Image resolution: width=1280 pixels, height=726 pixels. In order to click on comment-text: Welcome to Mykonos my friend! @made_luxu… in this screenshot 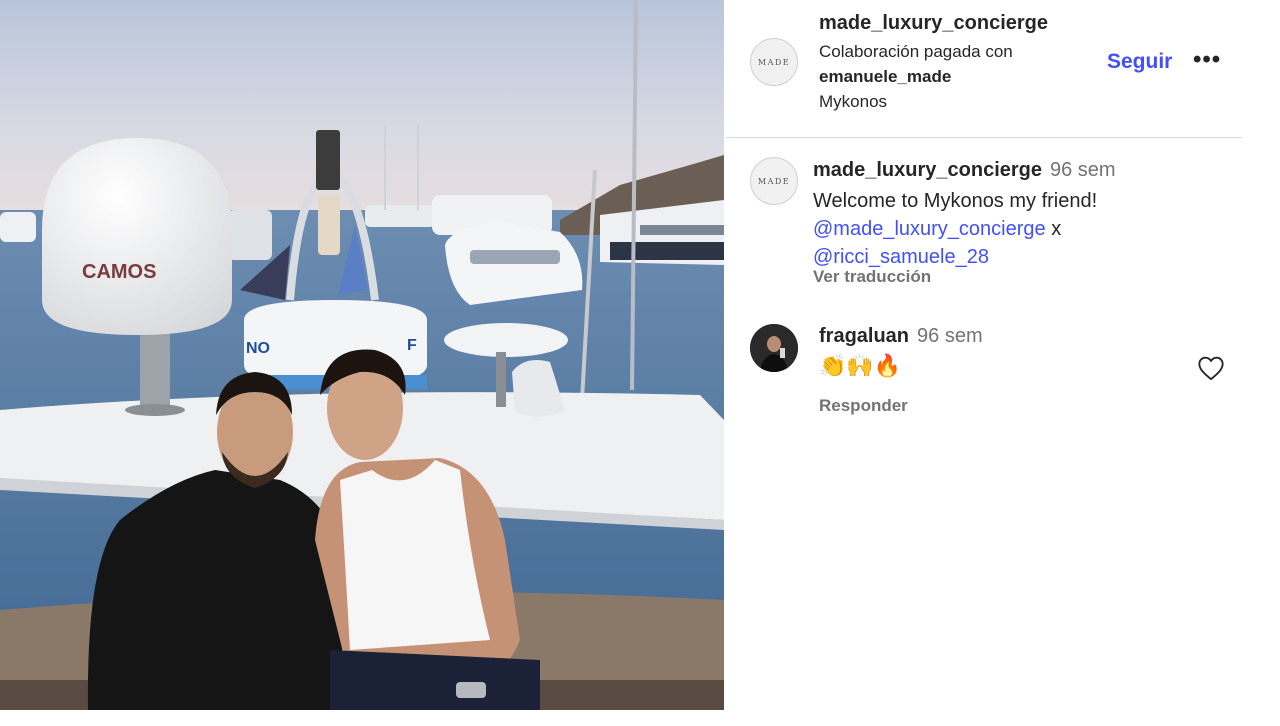, I will do `click(1023, 229)`.